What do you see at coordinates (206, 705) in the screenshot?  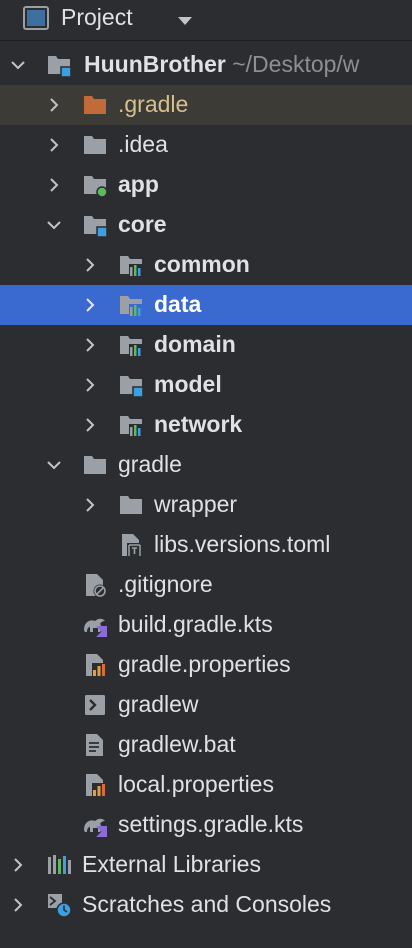 I see `tree-item-gradlew: gradlew` at bounding box center [206, 705].